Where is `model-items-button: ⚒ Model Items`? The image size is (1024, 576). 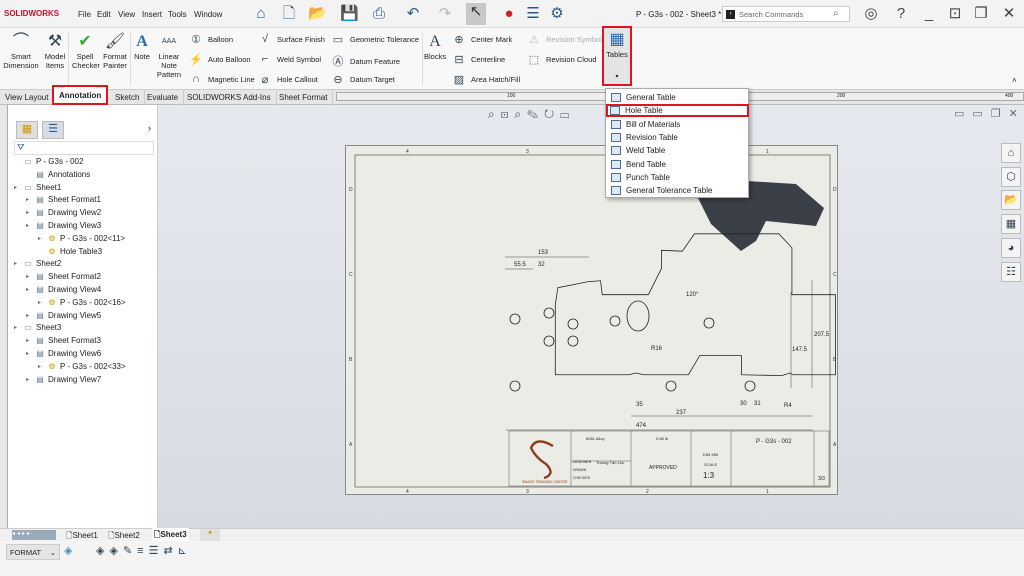 model-items-button: ⚒ Model Items is located at coordinates (55, 51).